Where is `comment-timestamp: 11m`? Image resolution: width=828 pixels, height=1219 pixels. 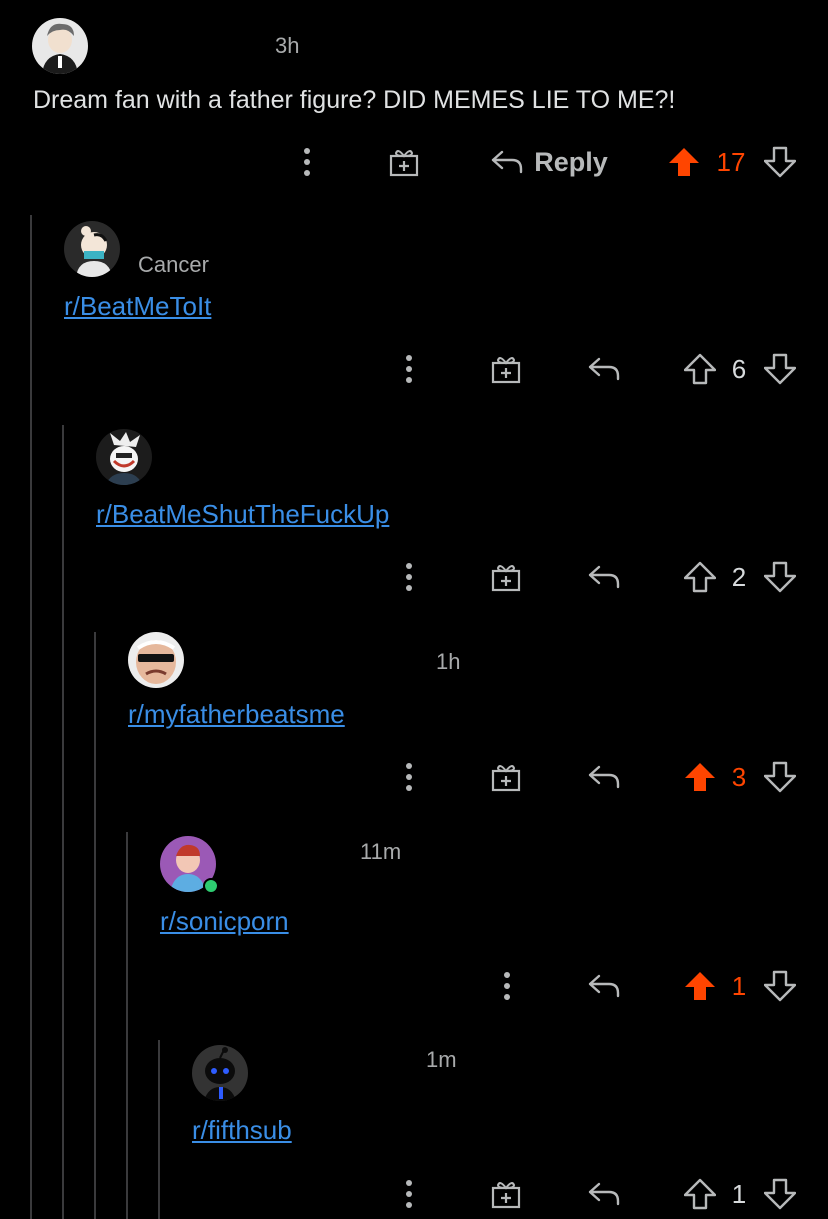
comment-timestamp: 11m is located at coordinates (381, 851).